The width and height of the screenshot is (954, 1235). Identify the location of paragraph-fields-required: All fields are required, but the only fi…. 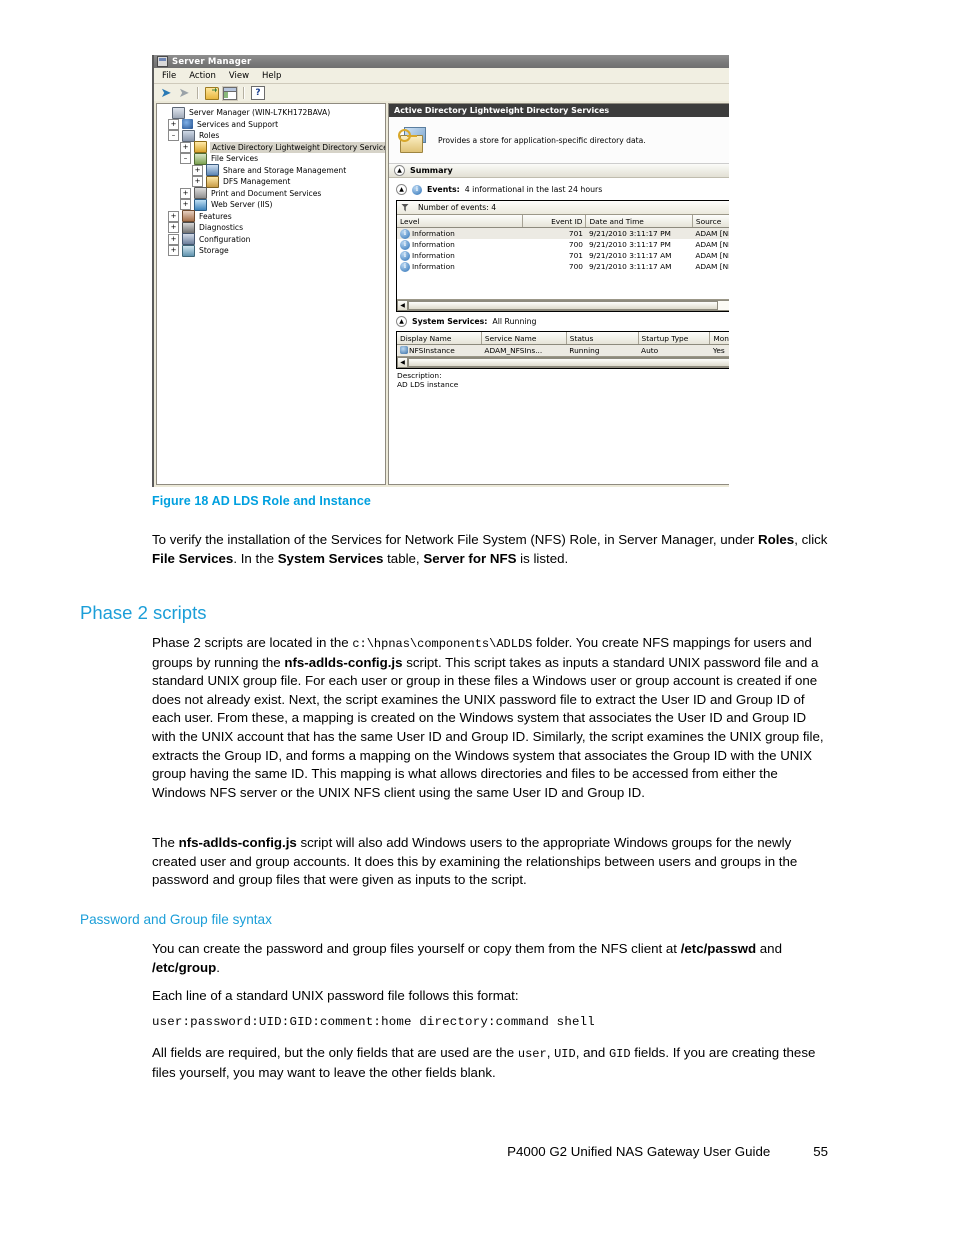
(491, 1063).